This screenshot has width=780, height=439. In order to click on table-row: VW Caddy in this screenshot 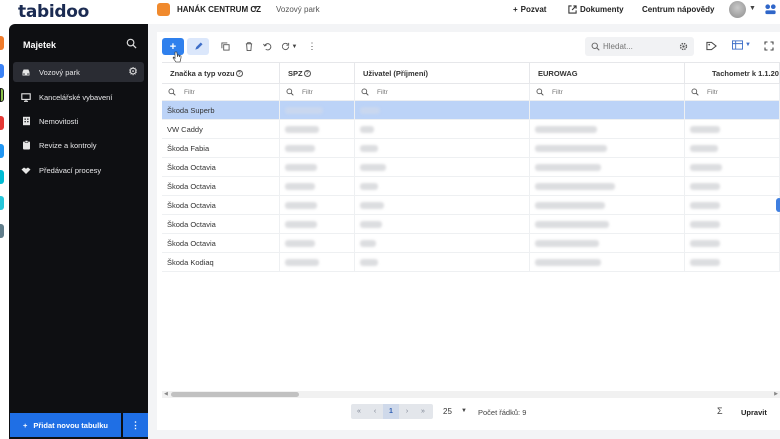, I will do `click(471, 129)`.